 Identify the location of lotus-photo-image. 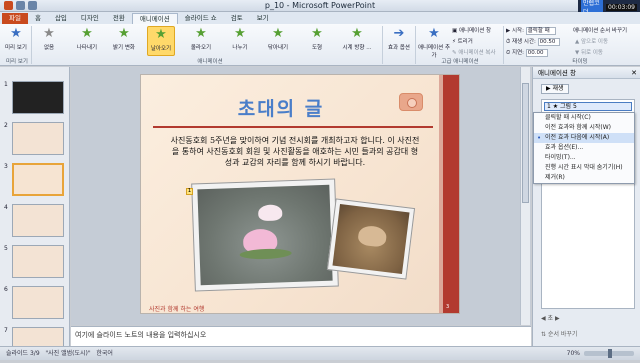
(265, 235).